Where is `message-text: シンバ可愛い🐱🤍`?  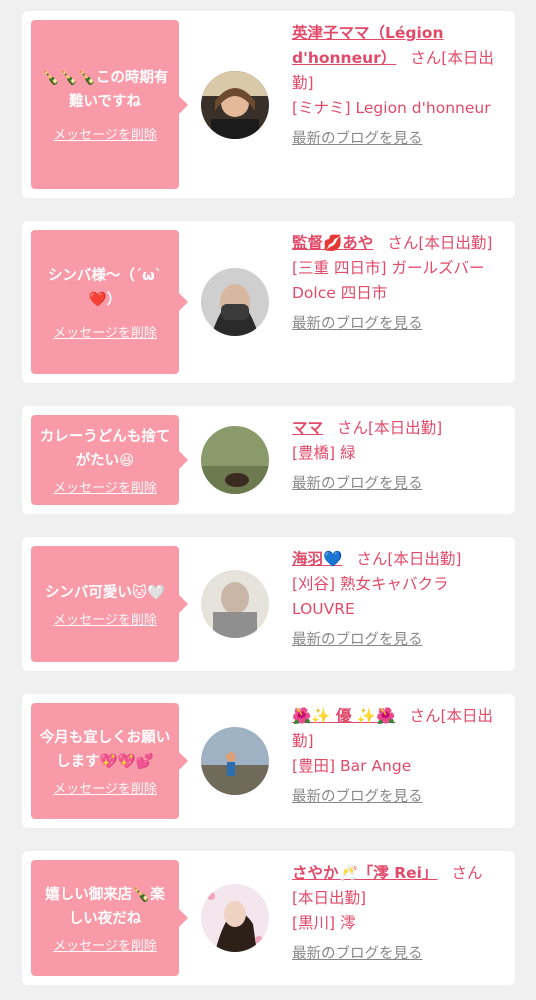 message-text: シンバ可愛い🐱🤍 is located at coordinates (105, 592).